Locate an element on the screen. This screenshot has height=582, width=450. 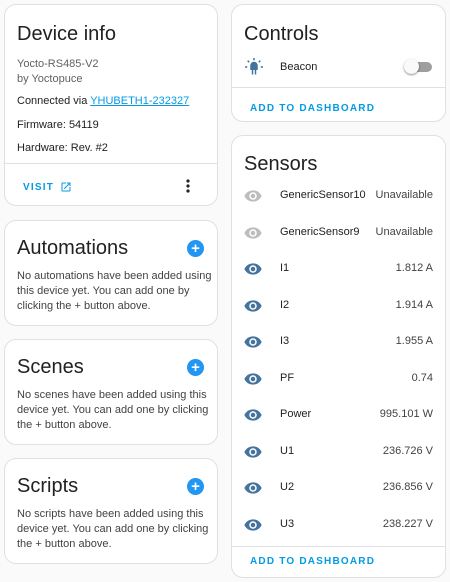
control-label-beacon: Beacon is located at coordinates (299, 67).